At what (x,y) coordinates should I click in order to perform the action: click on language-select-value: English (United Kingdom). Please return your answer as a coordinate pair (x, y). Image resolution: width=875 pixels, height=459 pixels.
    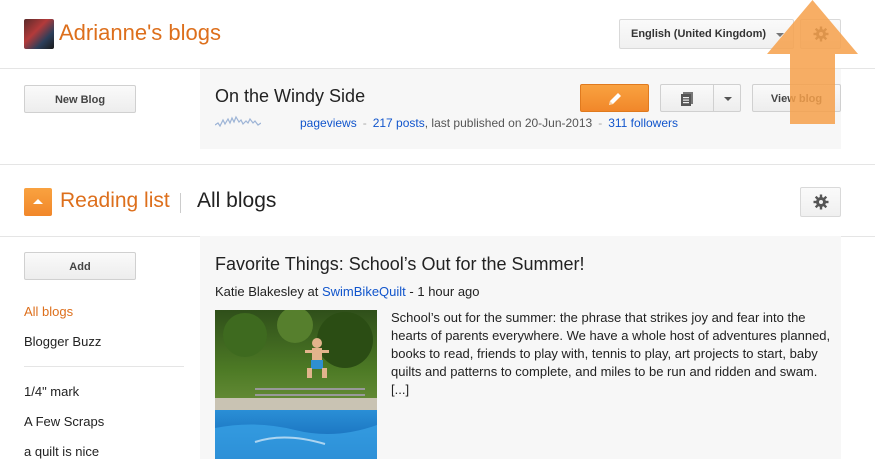
    Looking at the image, I should click on (699, 34).